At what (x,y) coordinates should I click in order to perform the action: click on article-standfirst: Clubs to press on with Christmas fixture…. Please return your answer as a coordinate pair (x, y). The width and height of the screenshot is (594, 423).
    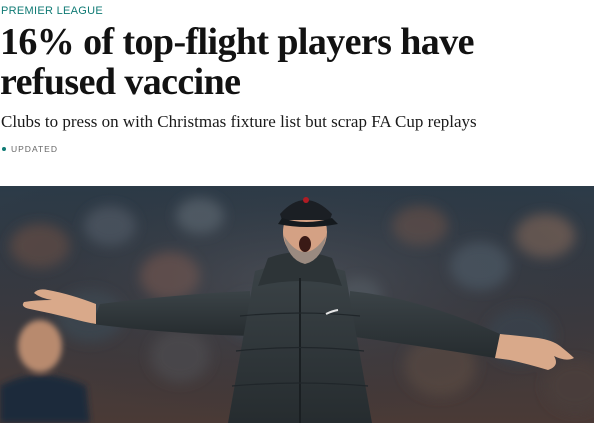
    Looking at the image, I should click on (239, 121).